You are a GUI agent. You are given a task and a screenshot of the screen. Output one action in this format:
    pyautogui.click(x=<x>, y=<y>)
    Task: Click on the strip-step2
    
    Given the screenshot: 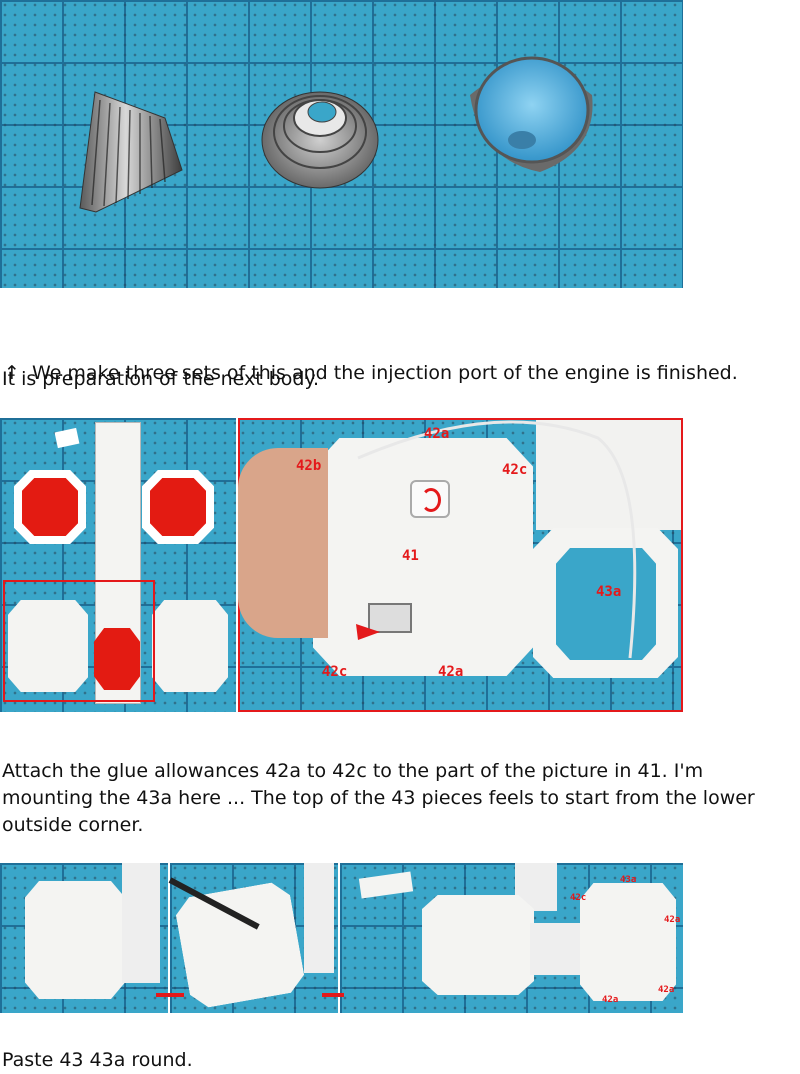 What is the action you would take?
    pyautogui.click(x=319, y=918)
    